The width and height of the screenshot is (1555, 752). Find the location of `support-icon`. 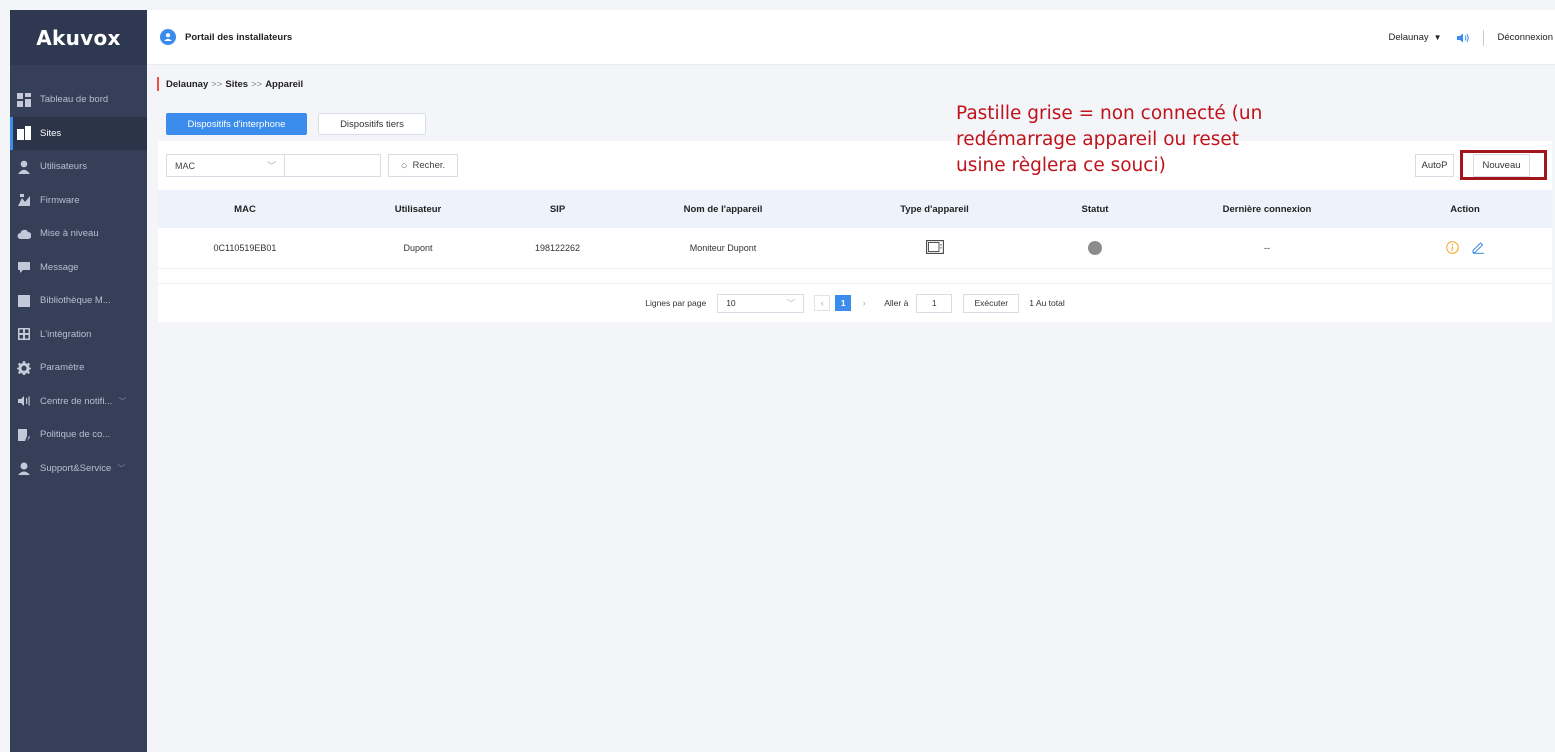

support-icon is located at coordinates (24, 468).